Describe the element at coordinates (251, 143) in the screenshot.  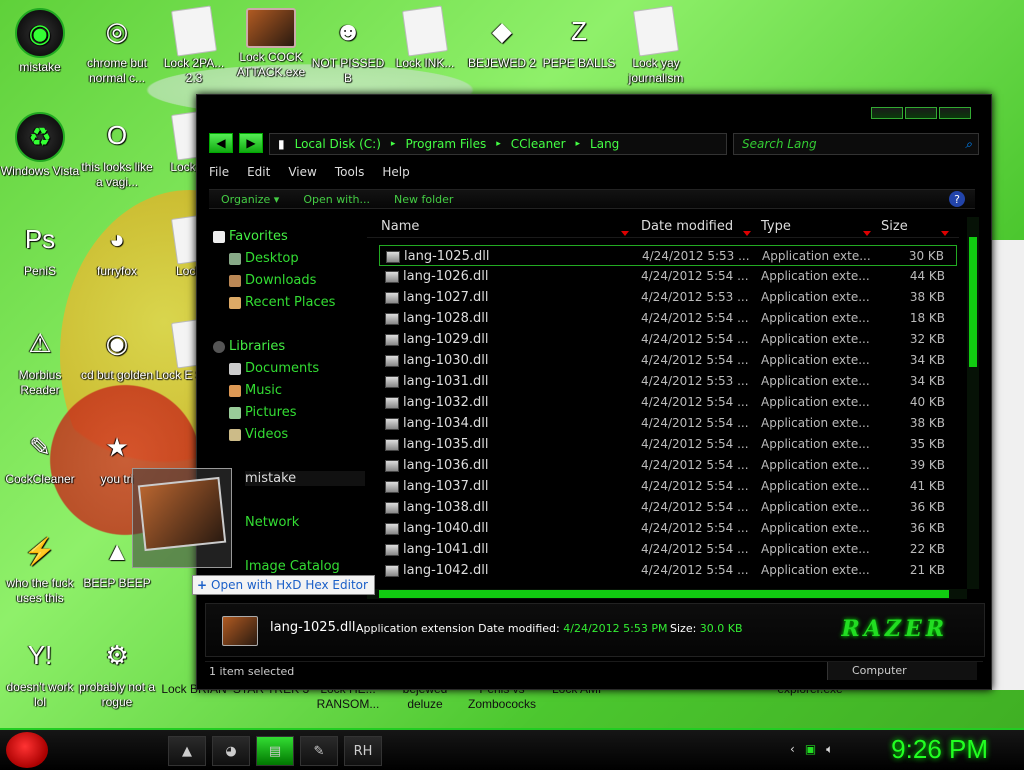
I see `forward-button: ▶` at that location.